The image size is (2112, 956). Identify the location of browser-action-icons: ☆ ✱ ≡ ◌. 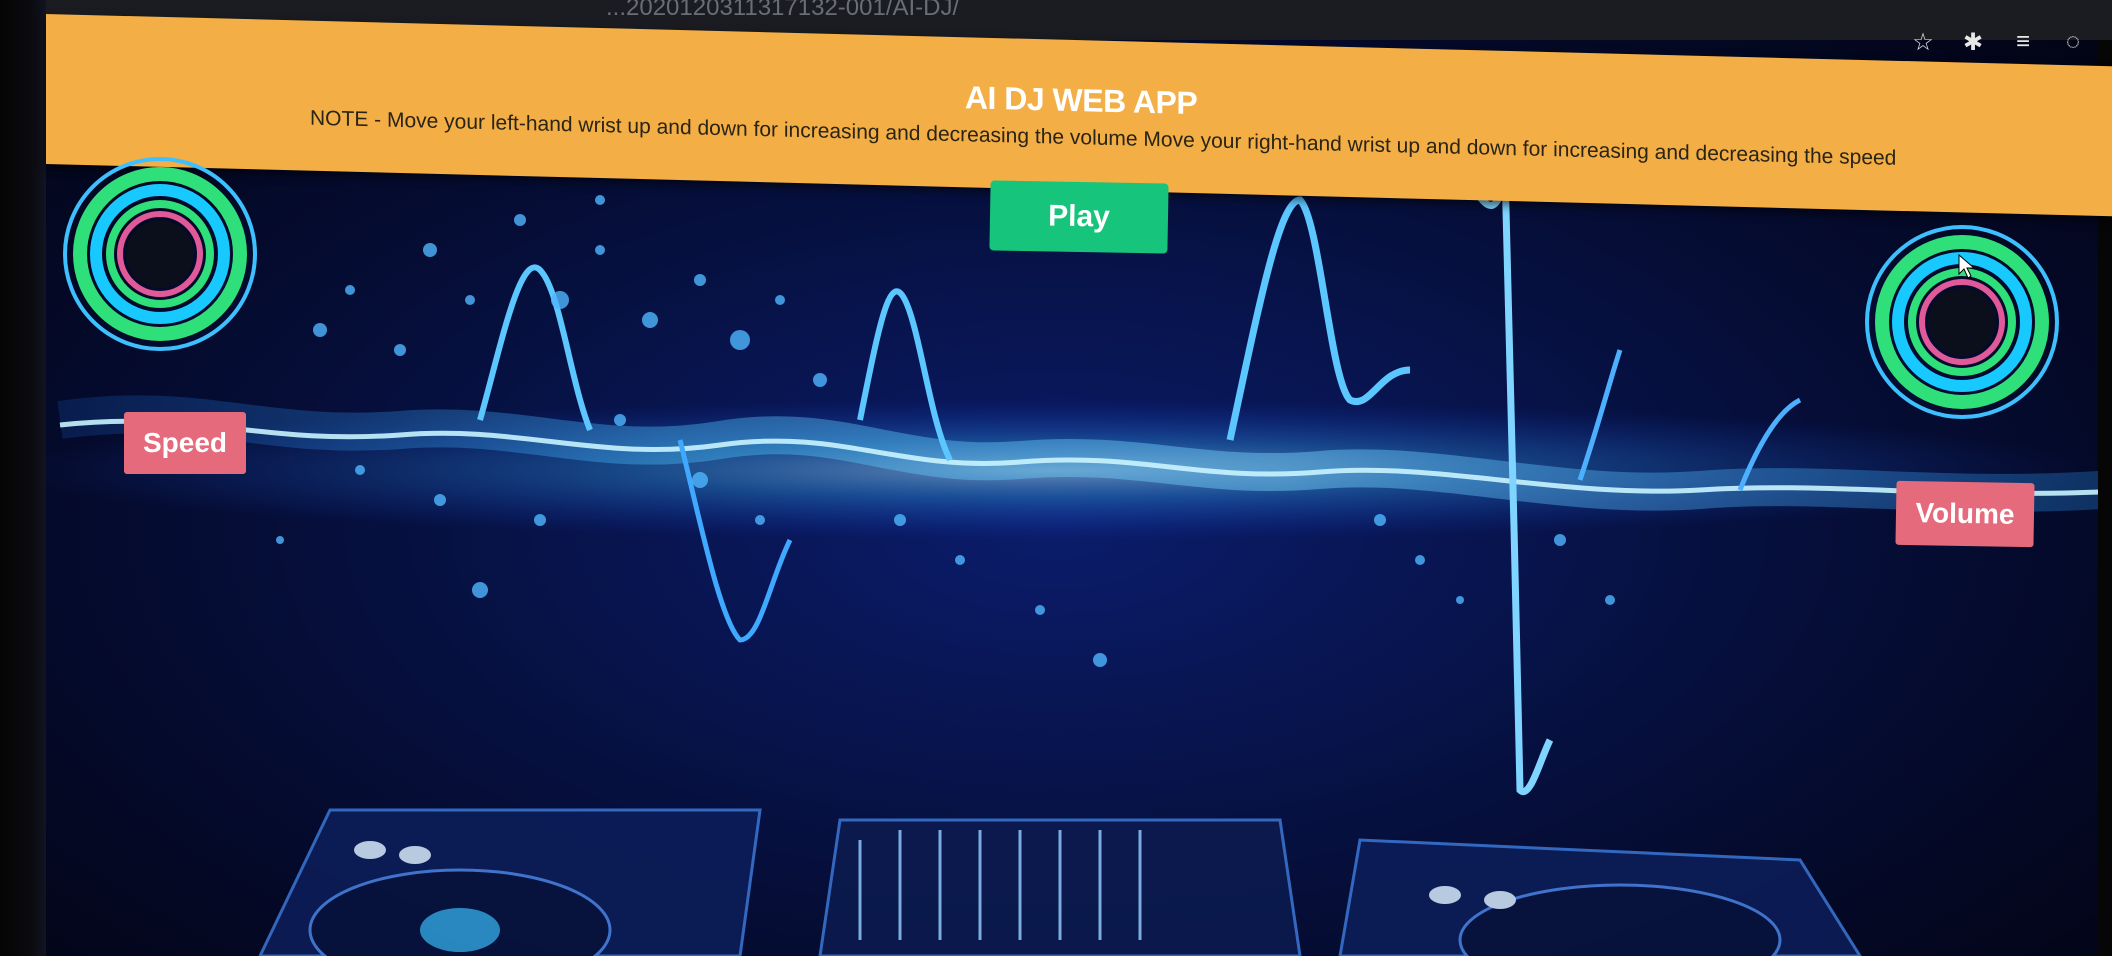
(1998, 42).